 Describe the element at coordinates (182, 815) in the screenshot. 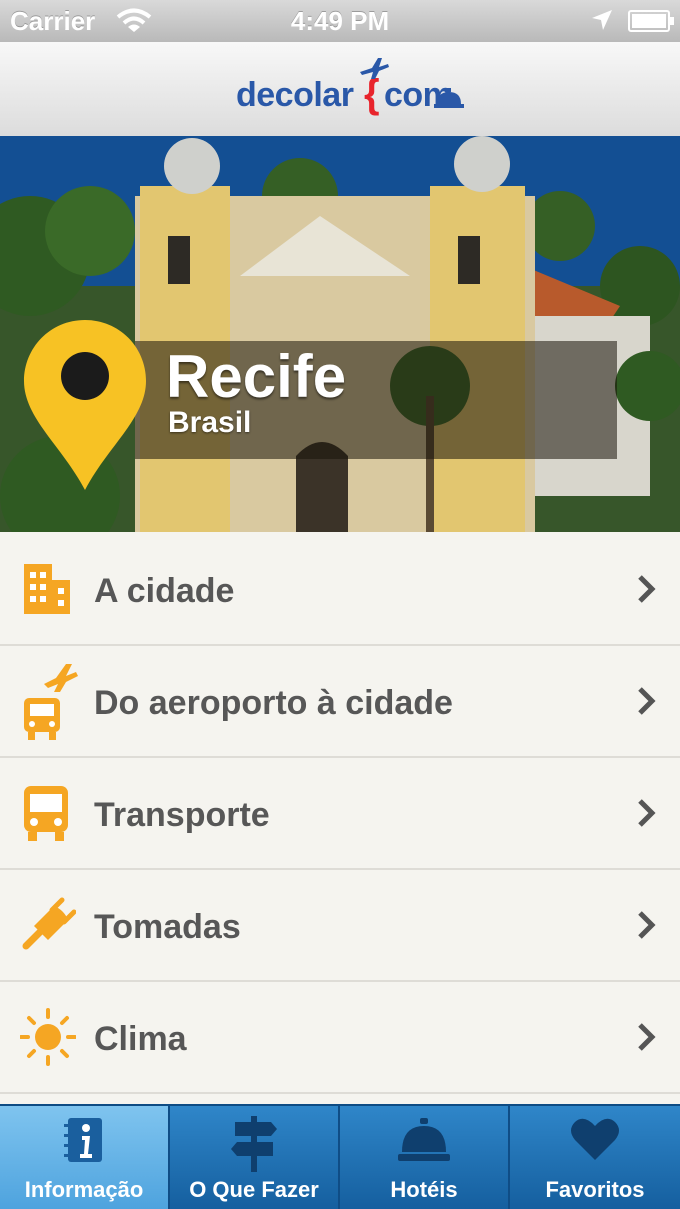

I see `menu-item-label: Transporte` at that location.